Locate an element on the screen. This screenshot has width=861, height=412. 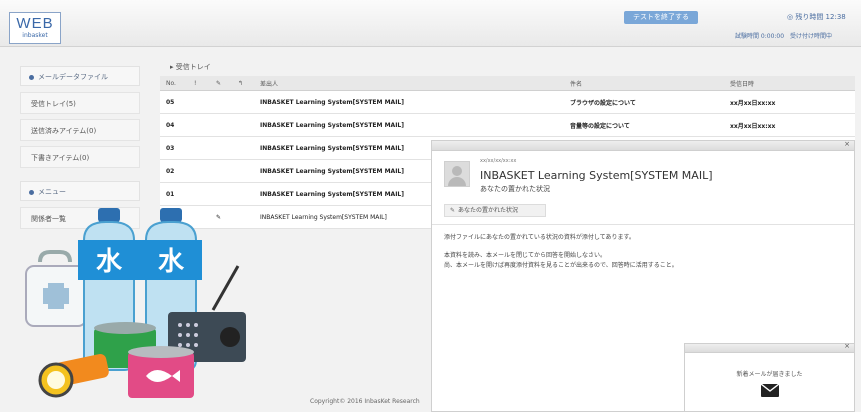
body-line: 本資料を読み、本メールを閉じてから回答を開始しなさい。 is located at coordinates (525, 255).